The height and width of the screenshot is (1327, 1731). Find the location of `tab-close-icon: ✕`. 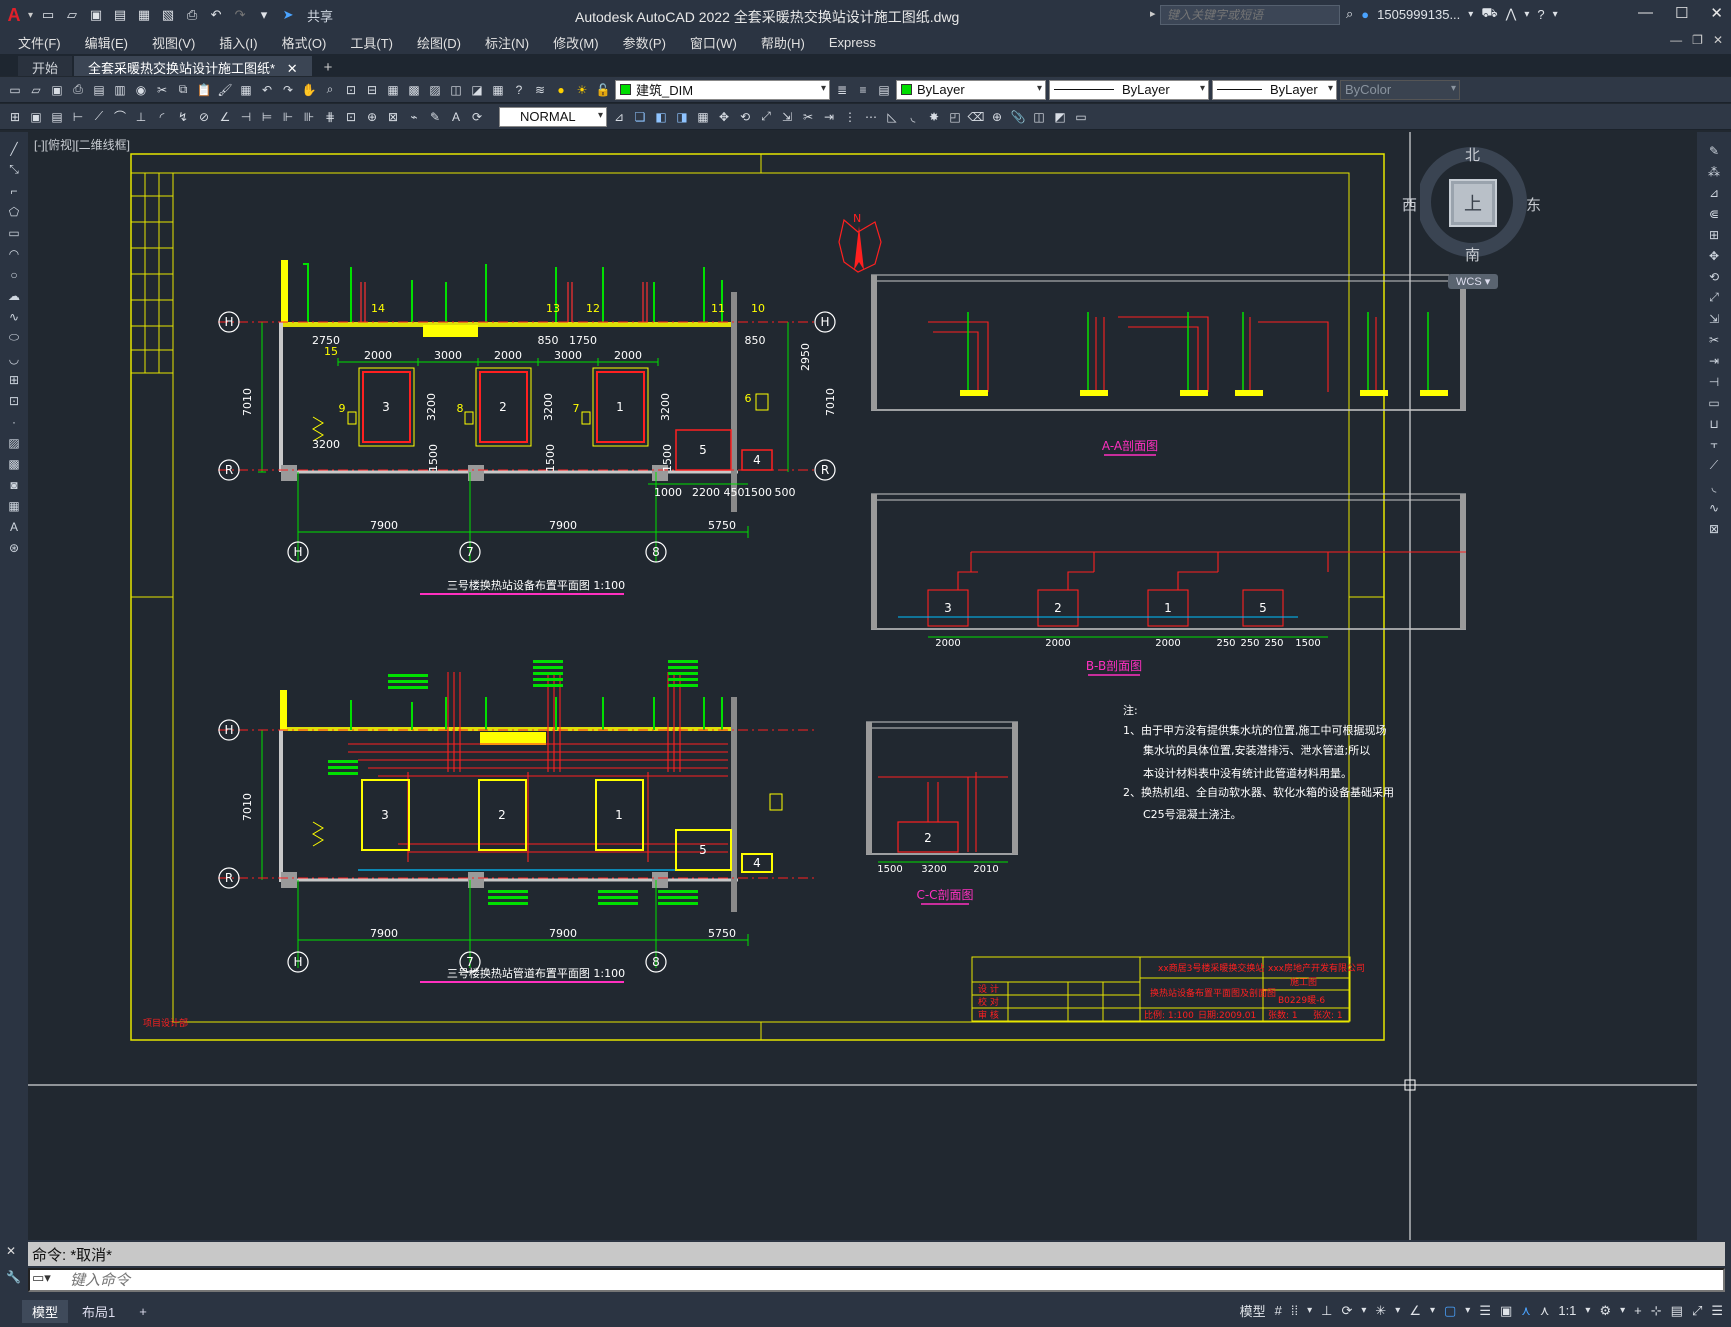

tab-close-icon: ✕ is located at coordinates (292, 68).